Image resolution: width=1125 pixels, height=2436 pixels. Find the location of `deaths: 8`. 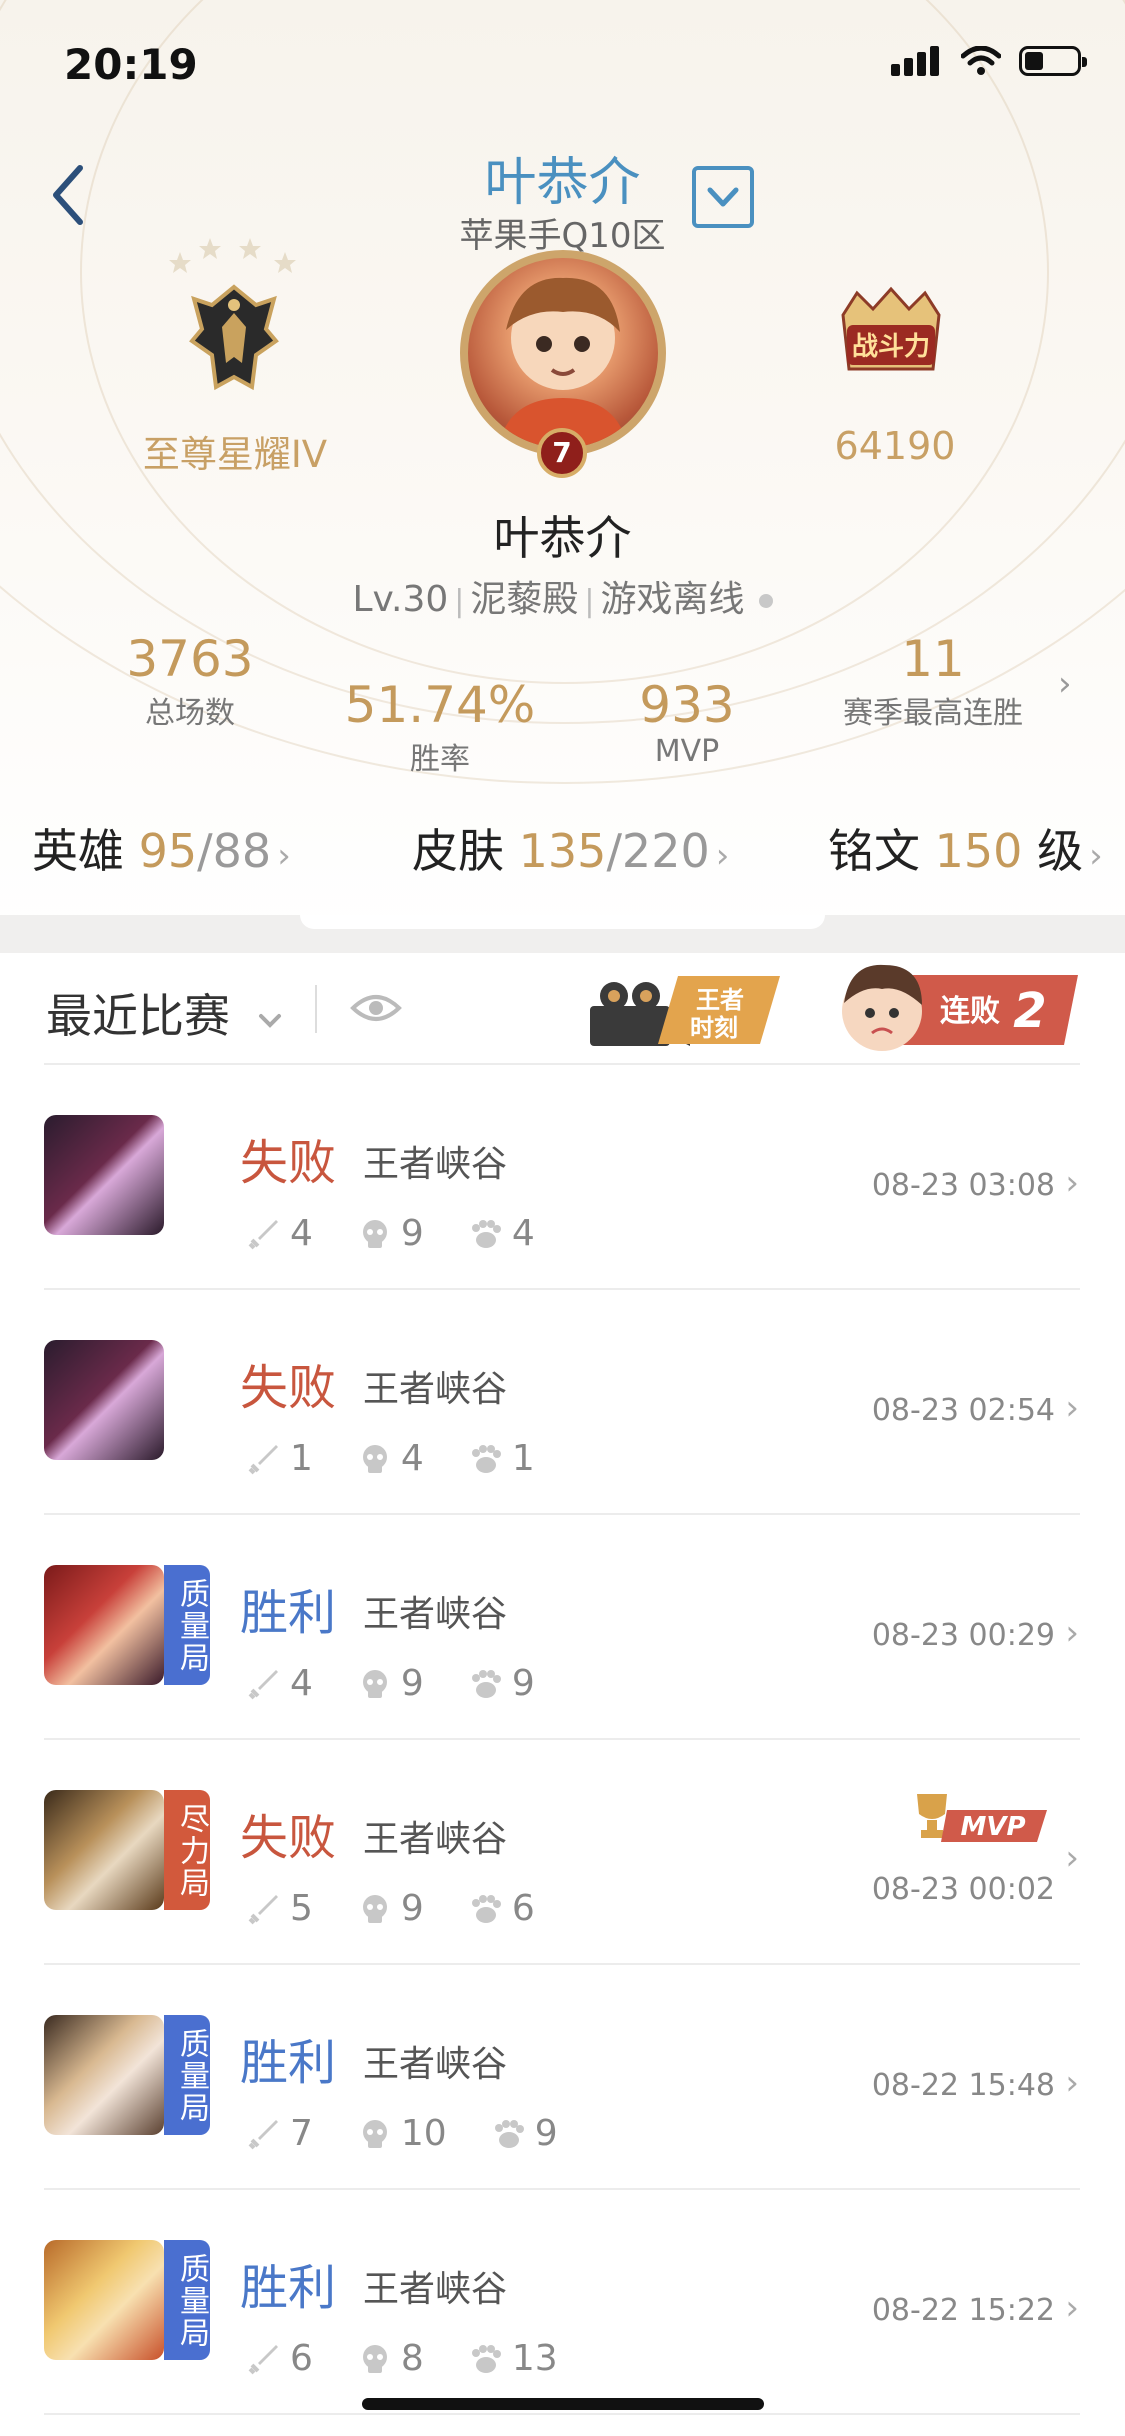

deaths: 8 is located at coordinates (412, 2358).